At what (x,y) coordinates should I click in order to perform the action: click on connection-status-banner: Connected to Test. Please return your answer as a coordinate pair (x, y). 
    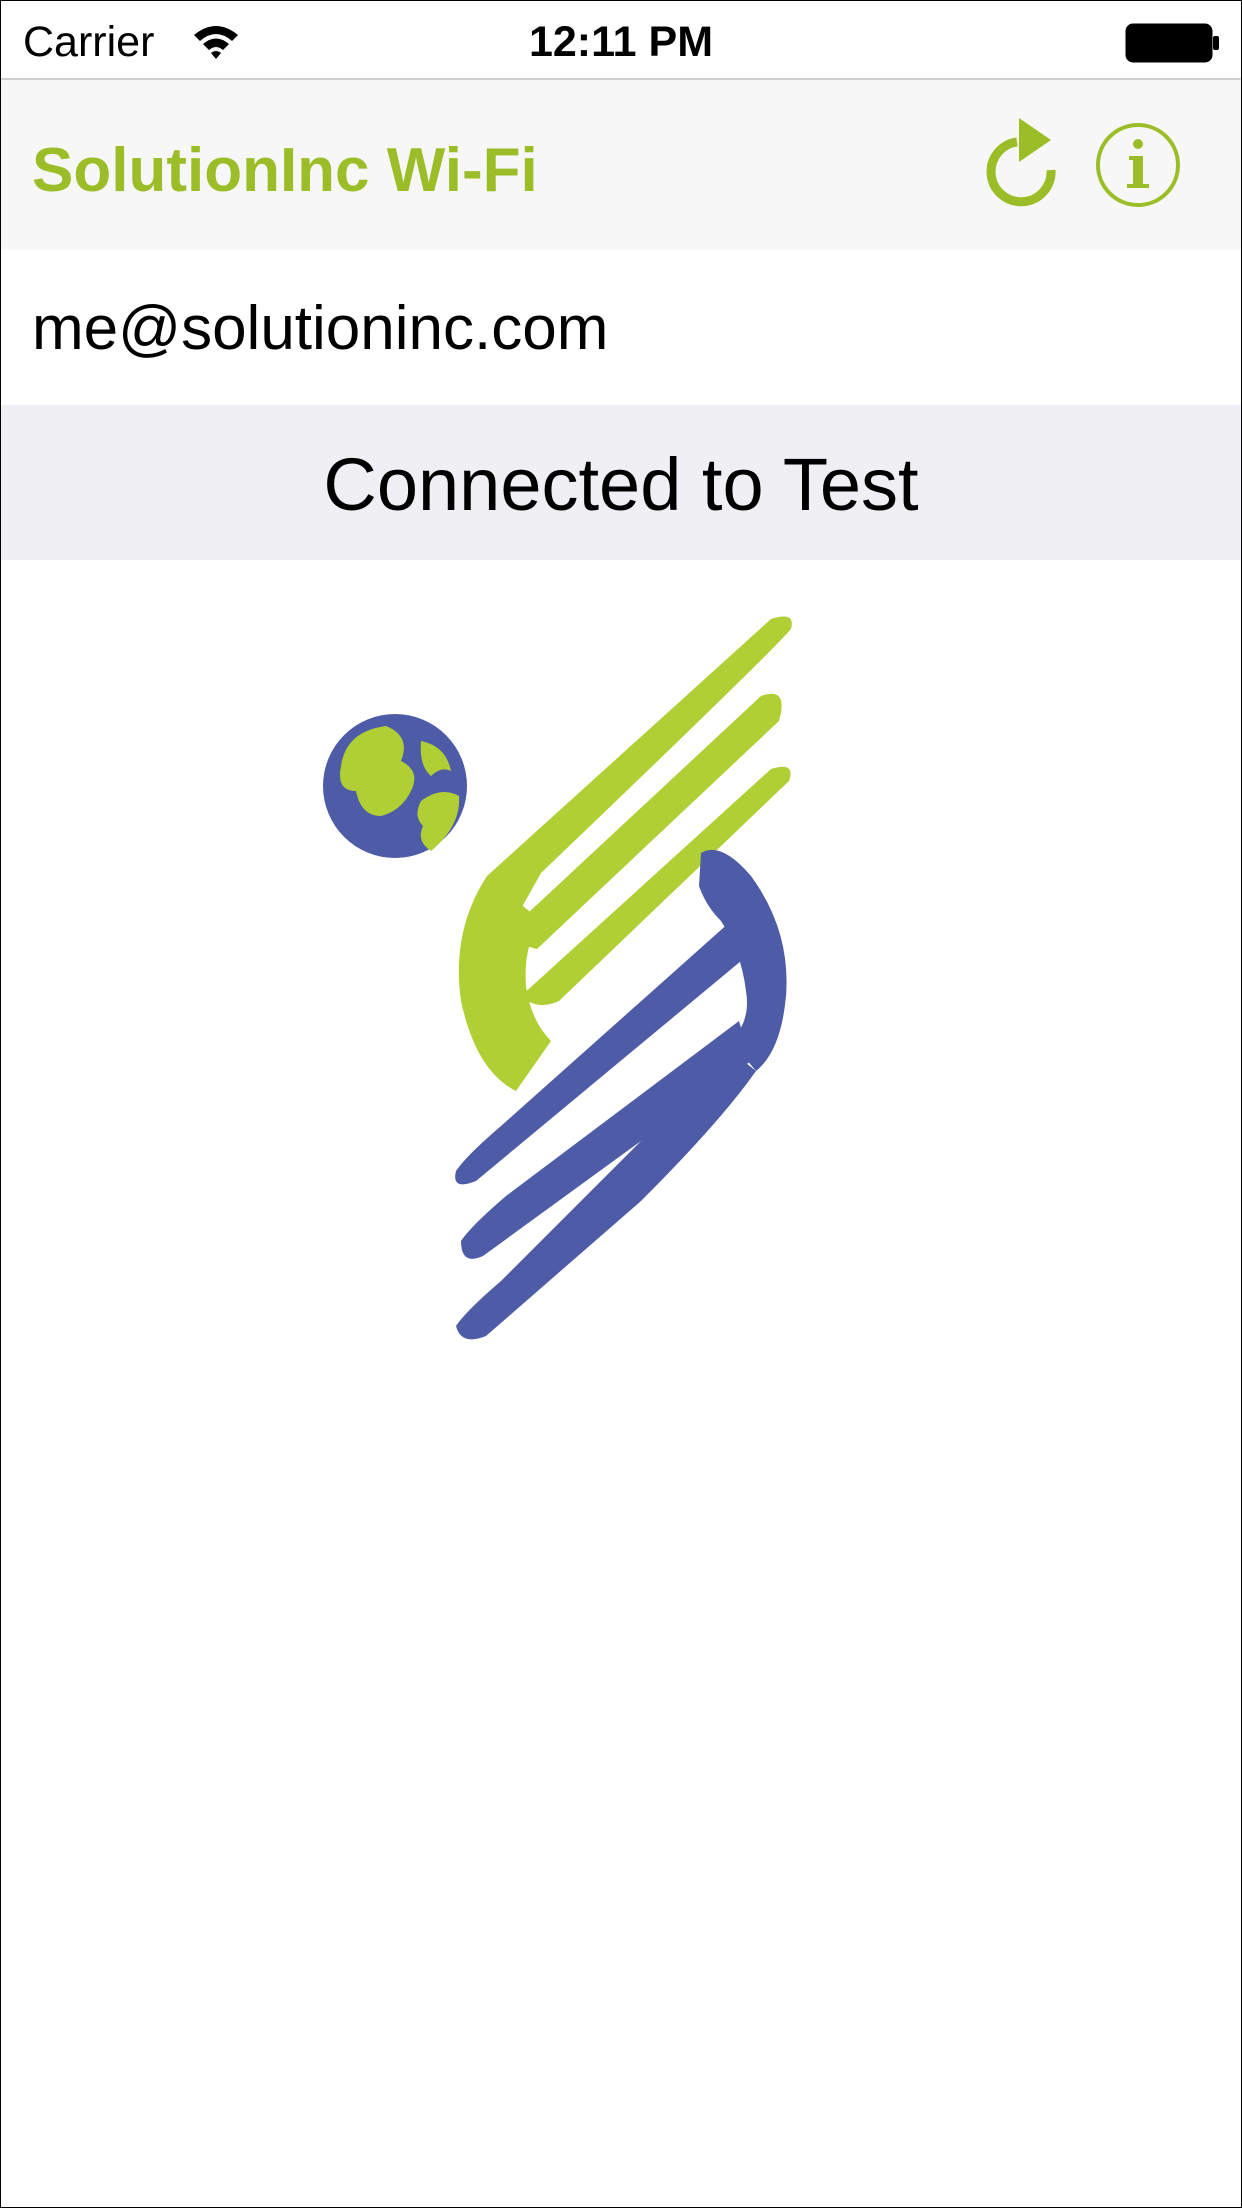
    Looking at the image, I should click on (621, 482).